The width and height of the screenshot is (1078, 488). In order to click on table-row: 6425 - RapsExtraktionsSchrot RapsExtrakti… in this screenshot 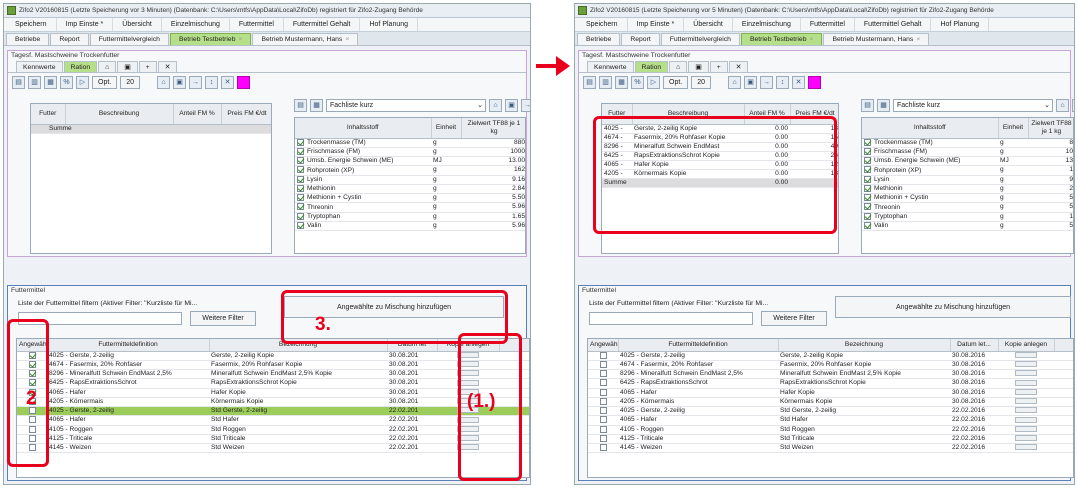, I will do `click(273, 383)`.